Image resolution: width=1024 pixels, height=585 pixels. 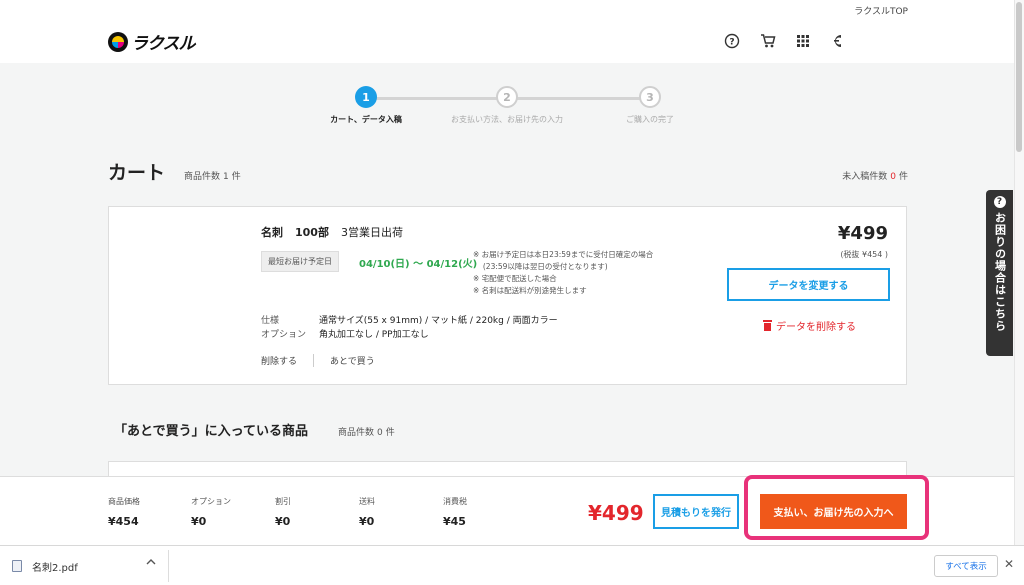 What do you see at coordinates (211, 431) in the screenshot?
I see `saved-for-later-title: 「あとで買う」に入っている商品` at bounding box center [211, 431].